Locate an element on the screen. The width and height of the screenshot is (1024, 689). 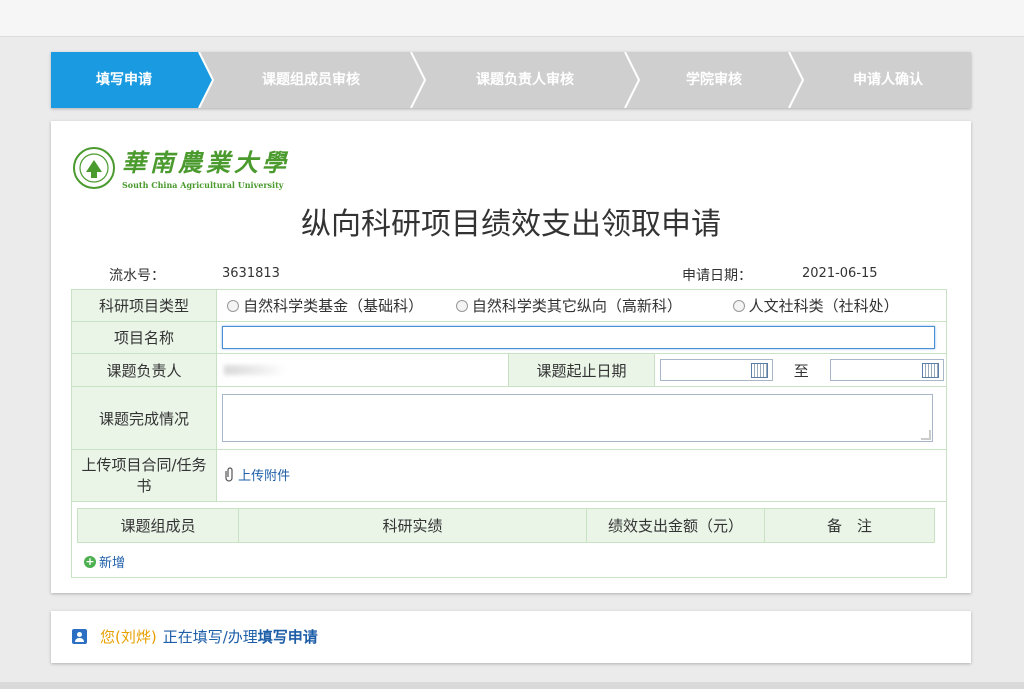
radio-natural-science-other: 自然科学类其它纵向（高新科） is located at coordinates (568, 305).